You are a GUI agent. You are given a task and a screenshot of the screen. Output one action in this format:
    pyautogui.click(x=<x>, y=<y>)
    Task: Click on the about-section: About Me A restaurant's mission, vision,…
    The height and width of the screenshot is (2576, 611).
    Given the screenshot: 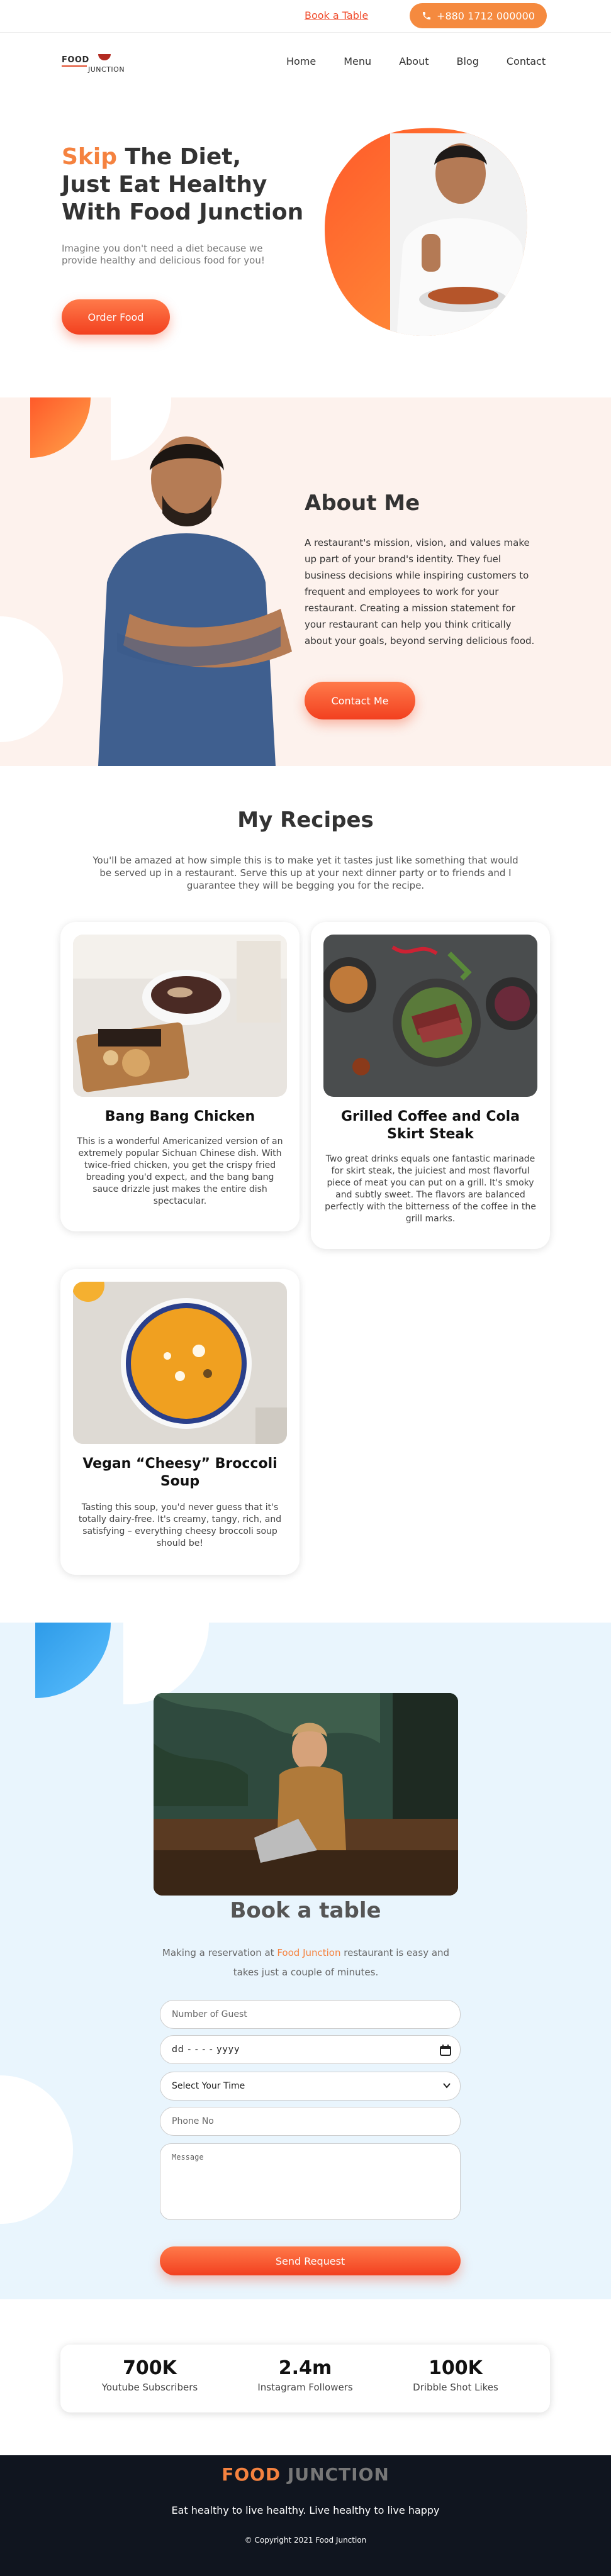 What is the action you would take?
    pyautogui.click(x=305, y=581)
    